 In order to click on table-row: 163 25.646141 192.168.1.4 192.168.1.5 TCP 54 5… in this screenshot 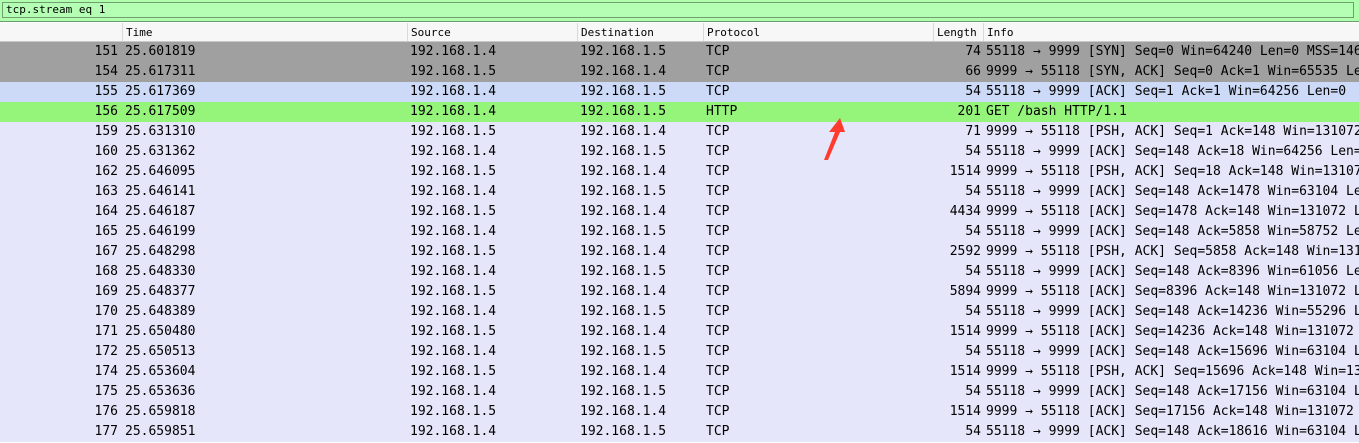, I will do `click(679, 192)`.